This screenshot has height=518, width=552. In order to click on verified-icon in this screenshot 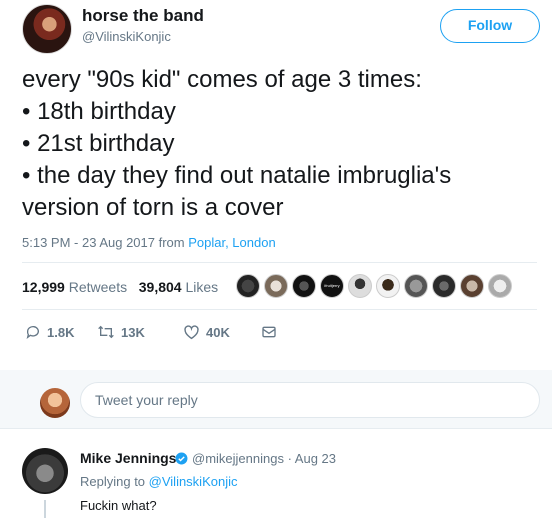, I will do `click(181, 458)`.